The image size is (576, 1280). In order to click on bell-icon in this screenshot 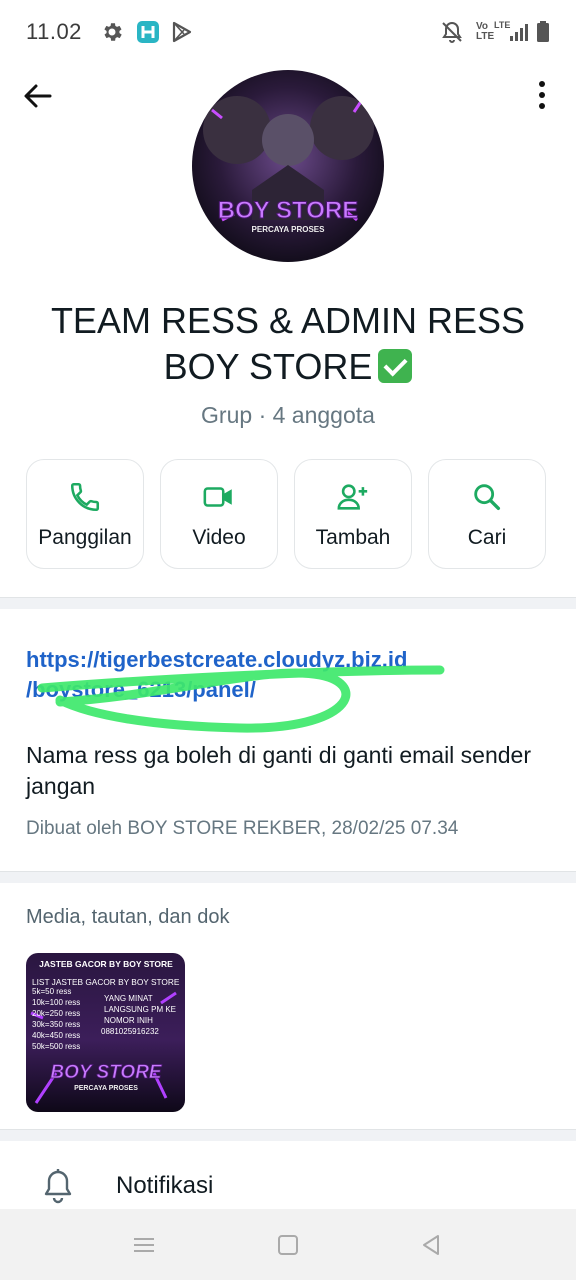, I will do `click(58, 1186)`.